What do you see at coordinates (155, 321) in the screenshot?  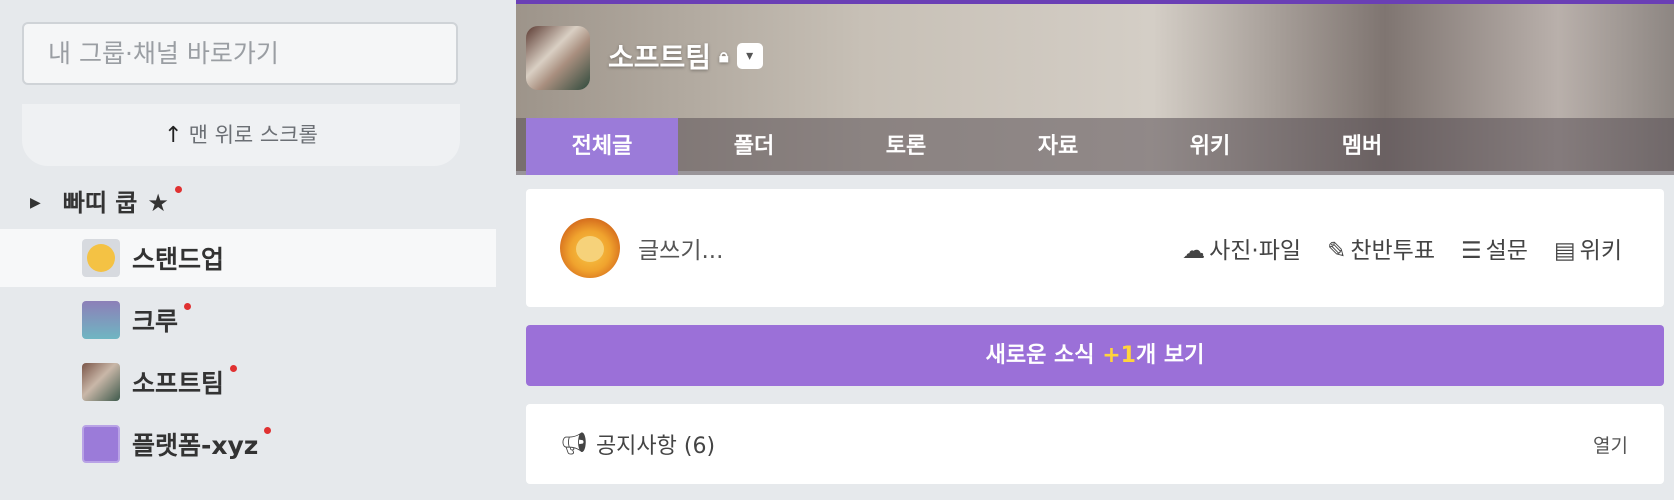 I see `sidebar-item-label: 크루` at bounding box center [155, 321].